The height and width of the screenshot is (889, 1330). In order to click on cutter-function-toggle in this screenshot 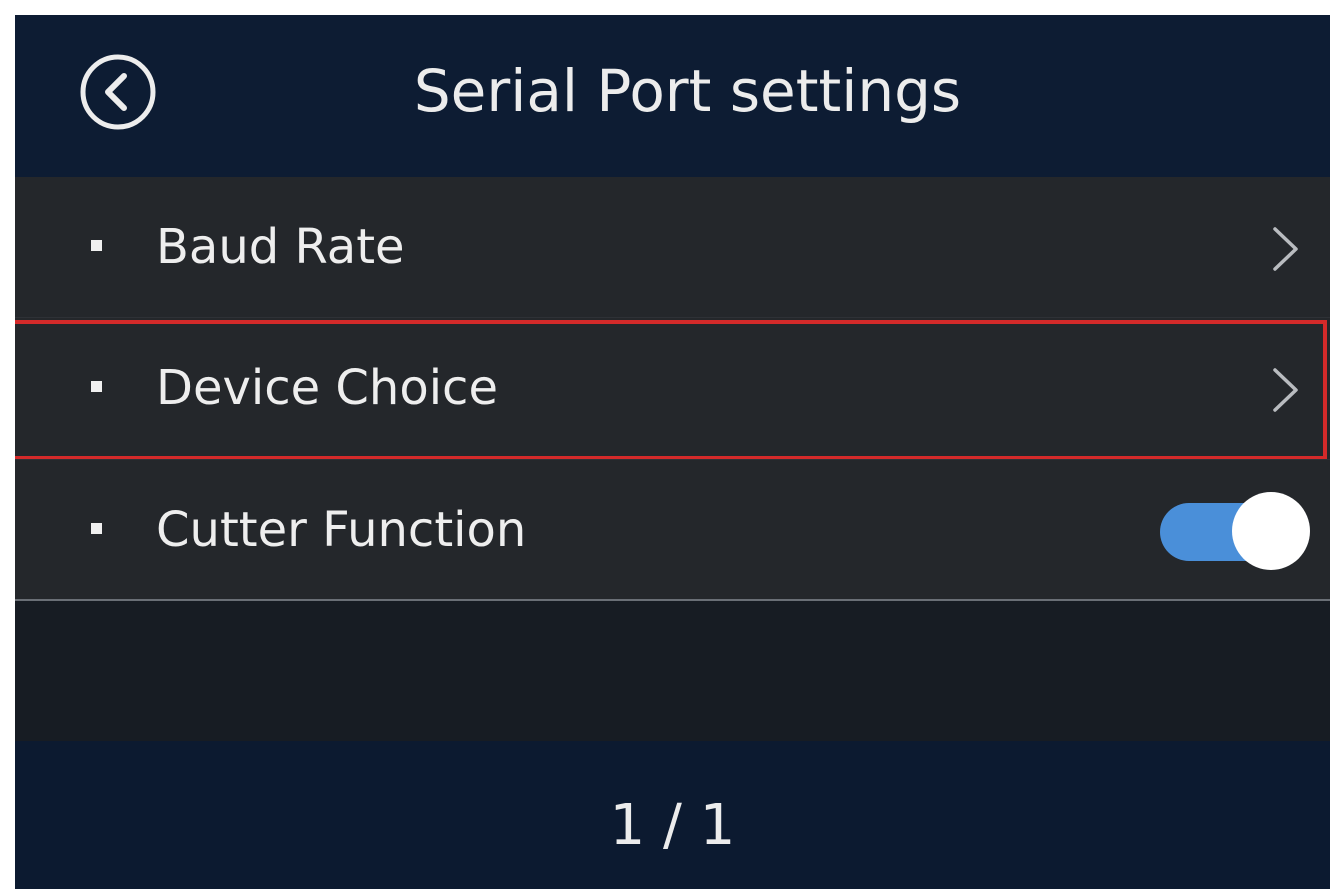, I will do `click(1235, 531)`.